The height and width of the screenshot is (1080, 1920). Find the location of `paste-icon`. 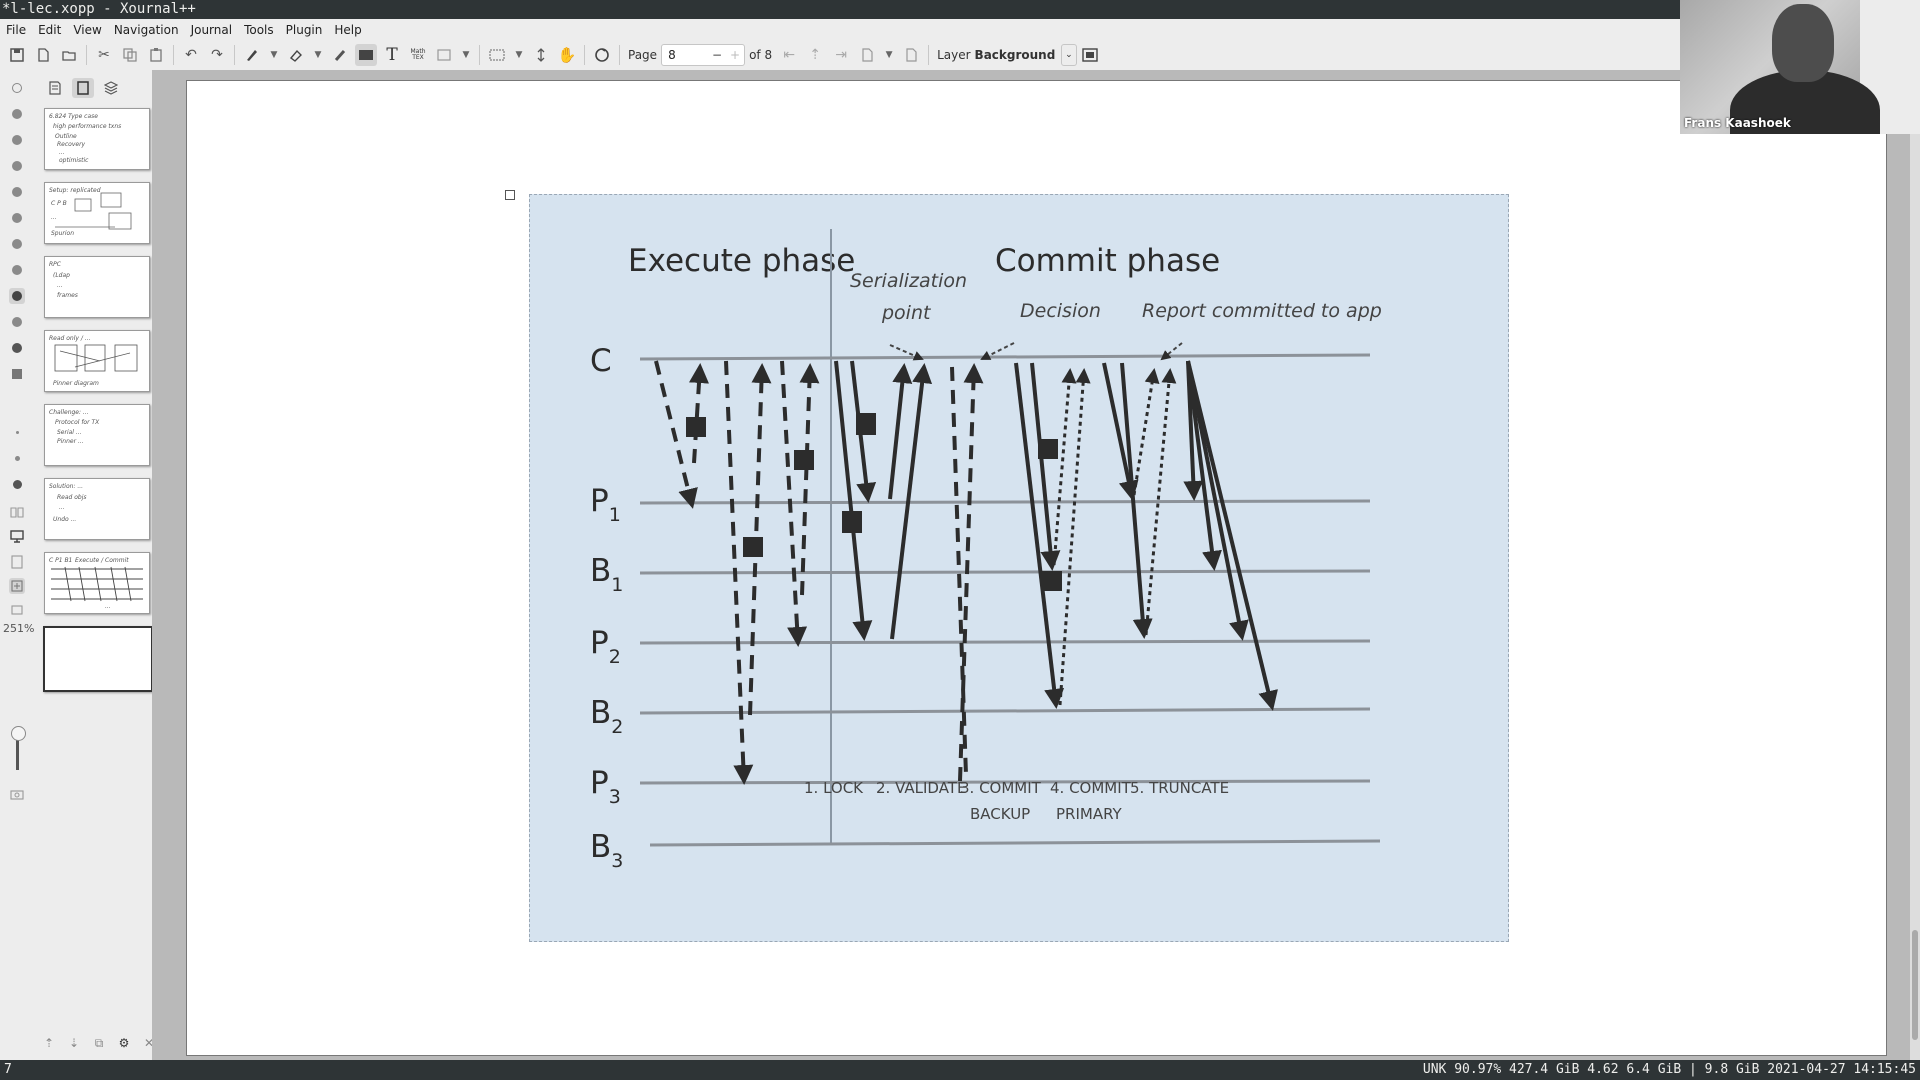

paste-icon is located at coordinates (156, 55).